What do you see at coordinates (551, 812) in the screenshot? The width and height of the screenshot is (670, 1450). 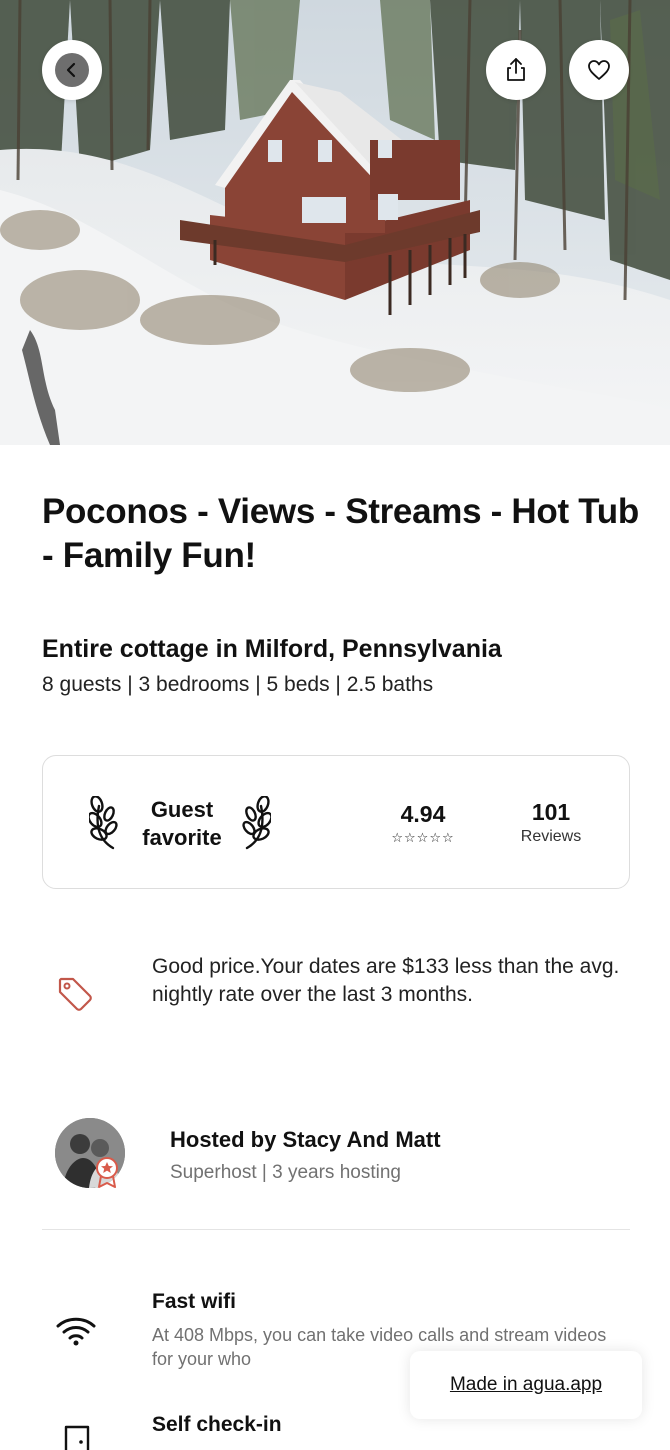 I see `reviews-count: 101` at bounding box center [551, 812].